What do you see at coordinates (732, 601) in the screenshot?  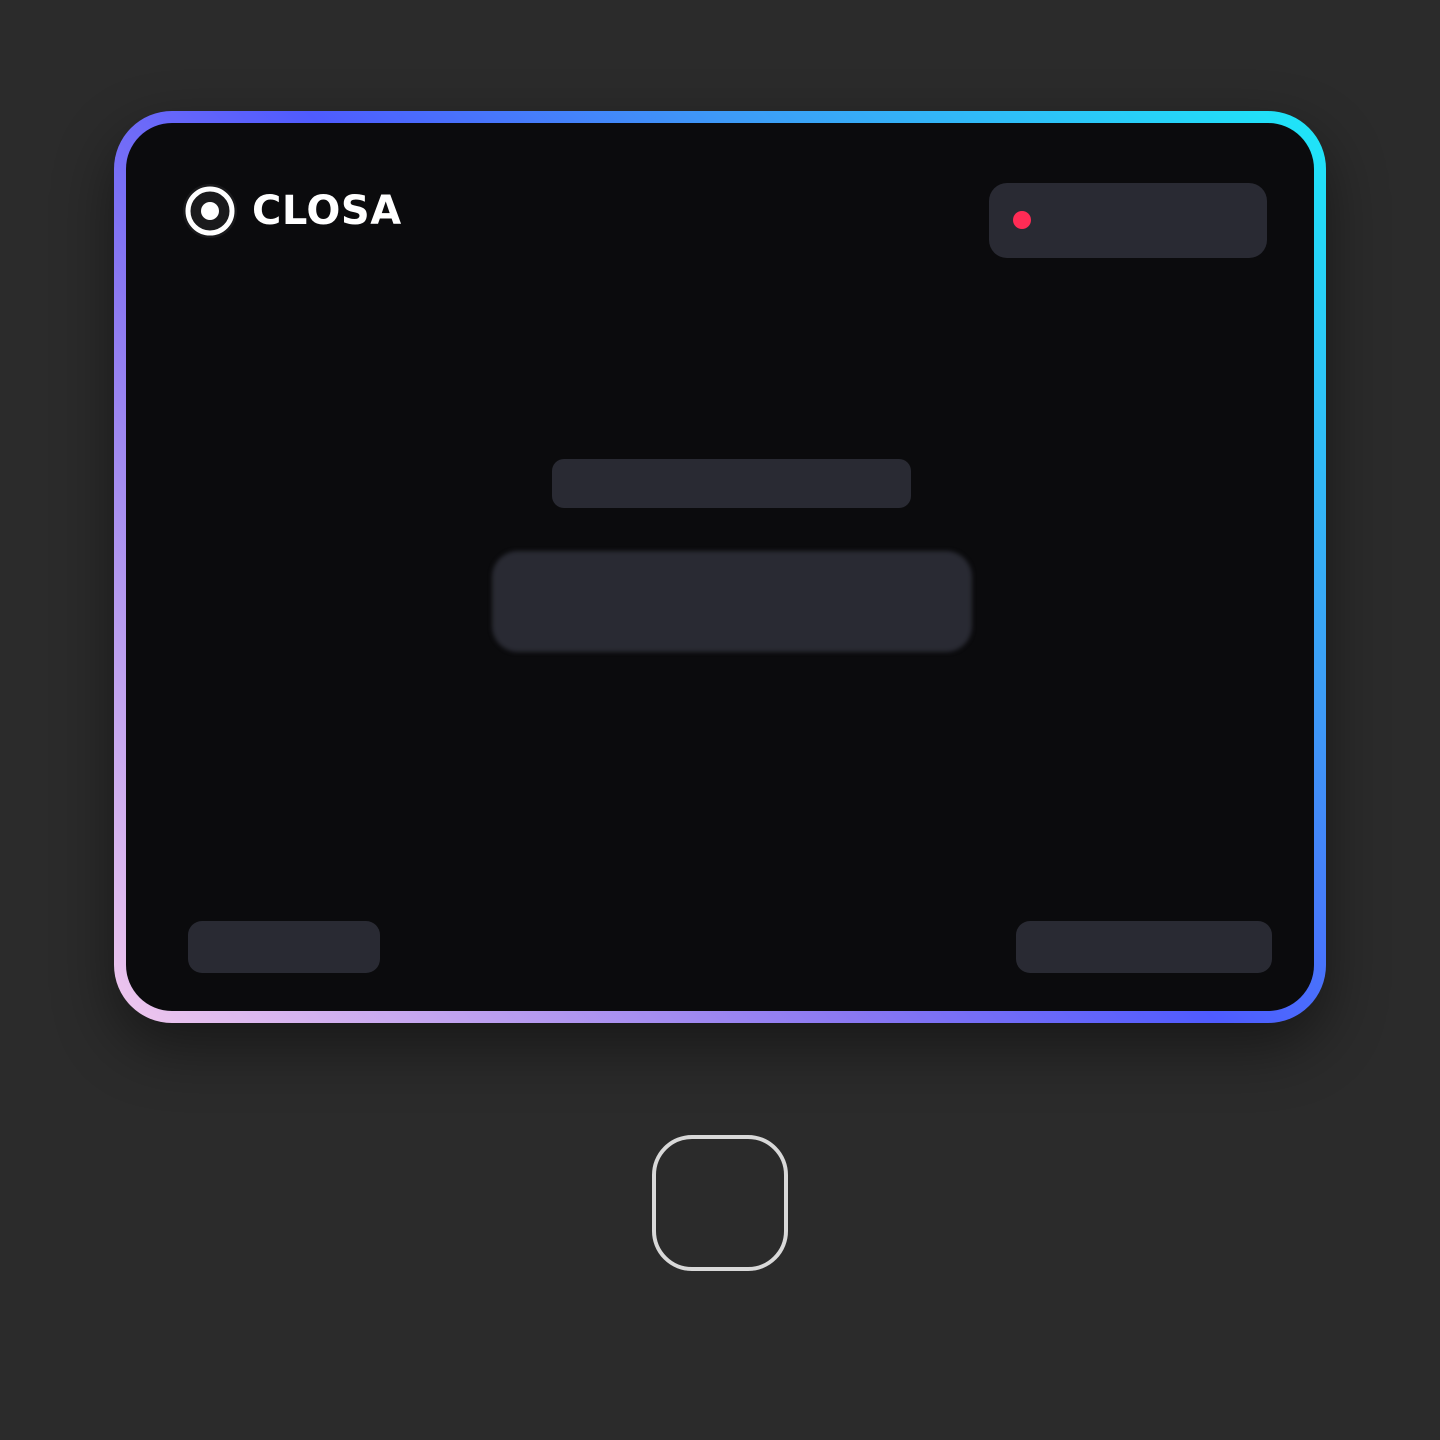 I see `primary-action-button` at bounding box center [732, 601].